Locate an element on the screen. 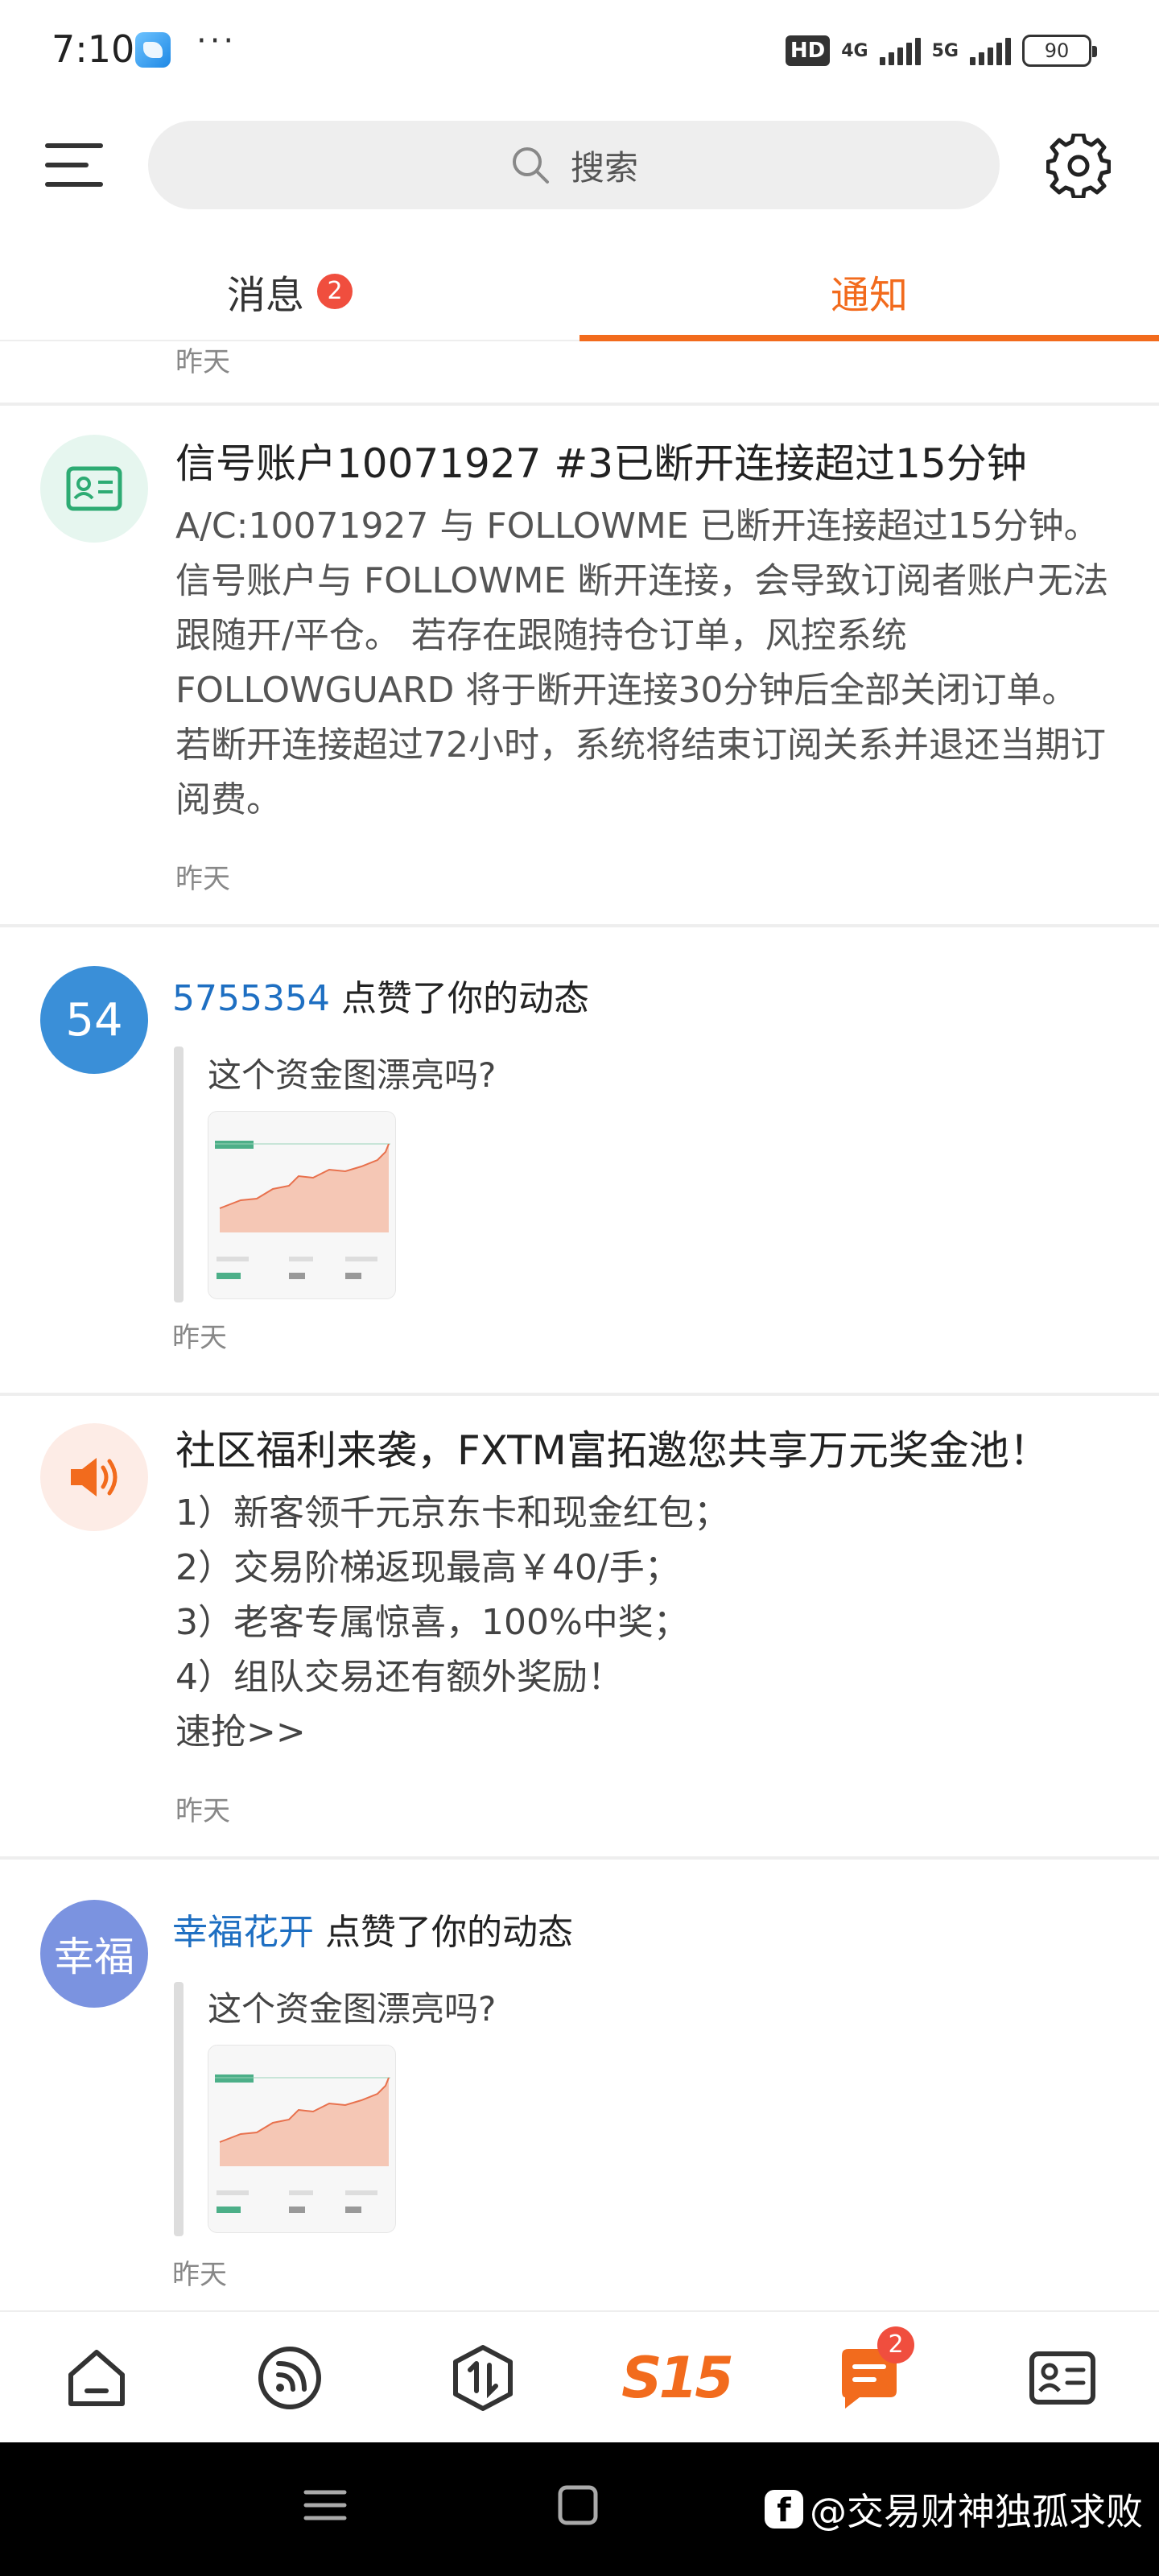 The width and height of the screenshot is (1159, 2576). top-bar: 搜索 is located at coordinates (579, 165).